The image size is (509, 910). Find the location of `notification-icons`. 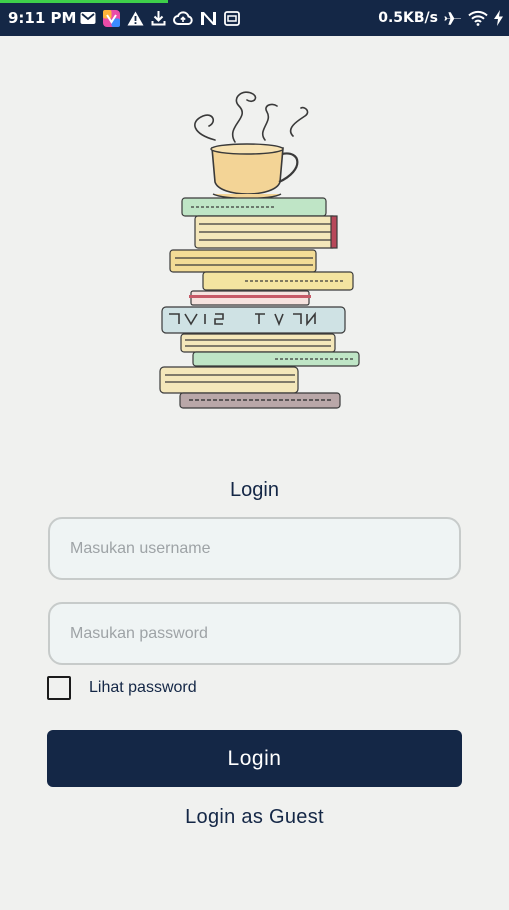

notification-icons is located at coordinates (160, 18).